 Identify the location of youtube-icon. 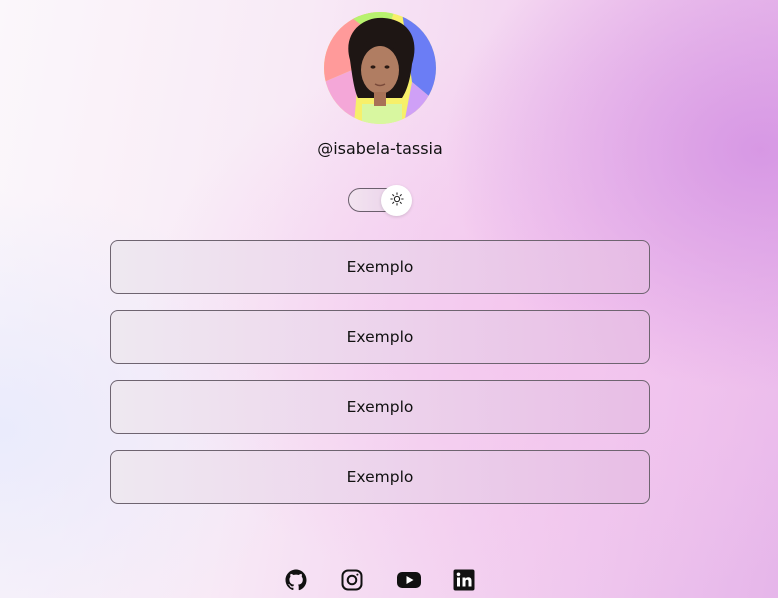
(408, 580).